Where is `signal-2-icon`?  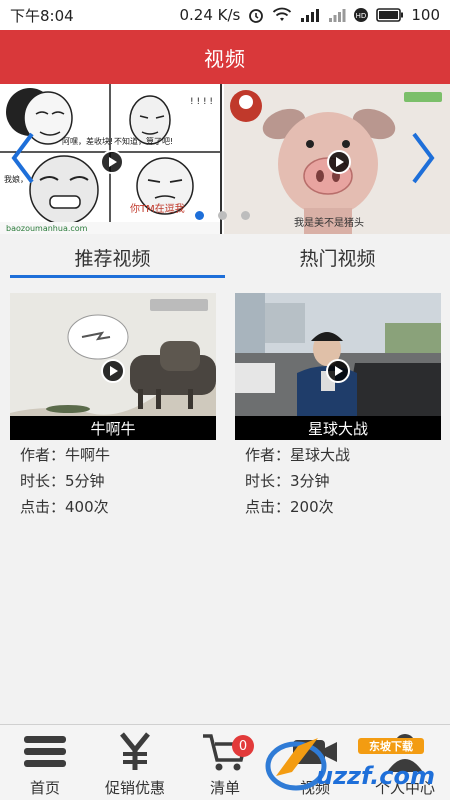 signal-2-icon is located at coordinates (337, 15).